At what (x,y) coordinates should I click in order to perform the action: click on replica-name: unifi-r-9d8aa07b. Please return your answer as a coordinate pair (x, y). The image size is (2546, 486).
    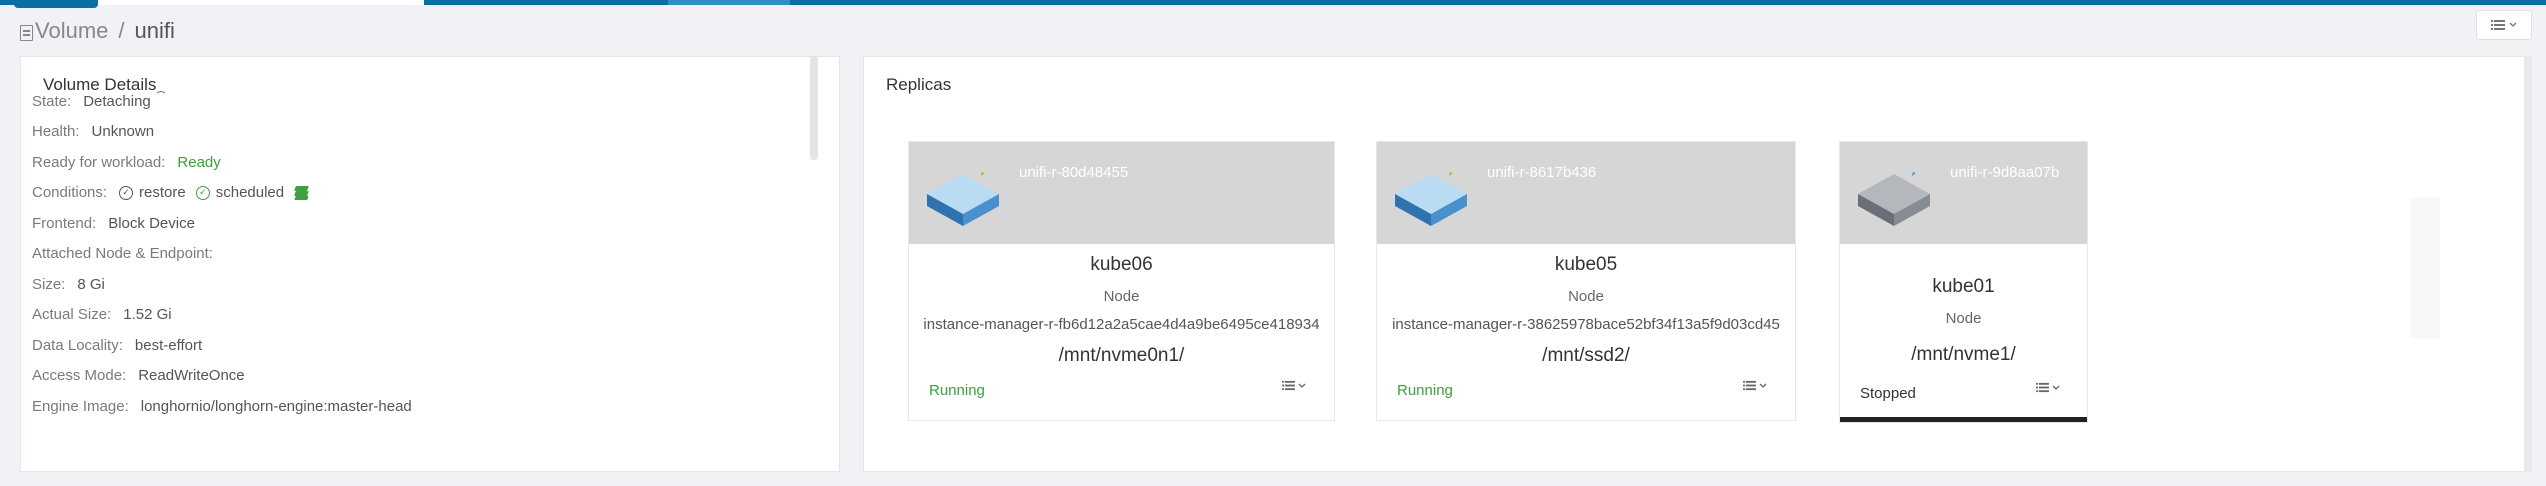
    Looking at the image, I should click on (2004, 172).